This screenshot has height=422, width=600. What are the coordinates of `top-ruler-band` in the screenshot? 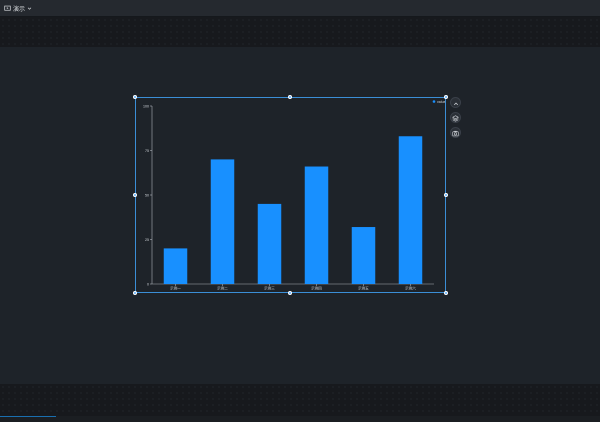 It's located at (300, 32).